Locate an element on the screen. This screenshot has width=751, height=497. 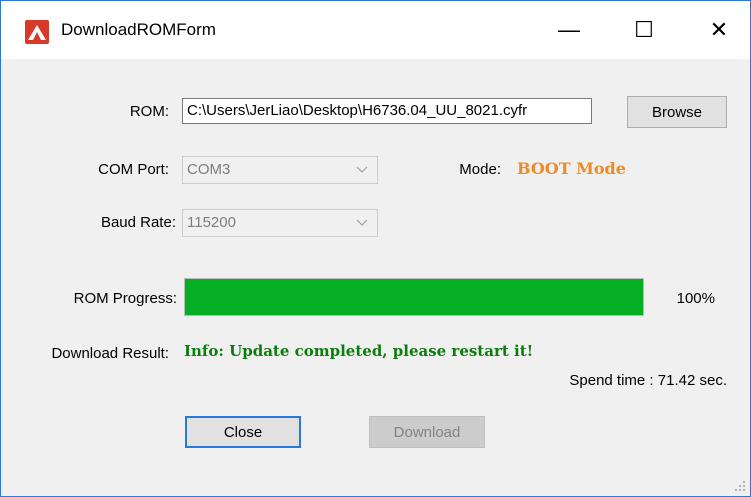
title-bar: DownloadROMForm — ☐ ✕ is located at coordinates (375, 30).